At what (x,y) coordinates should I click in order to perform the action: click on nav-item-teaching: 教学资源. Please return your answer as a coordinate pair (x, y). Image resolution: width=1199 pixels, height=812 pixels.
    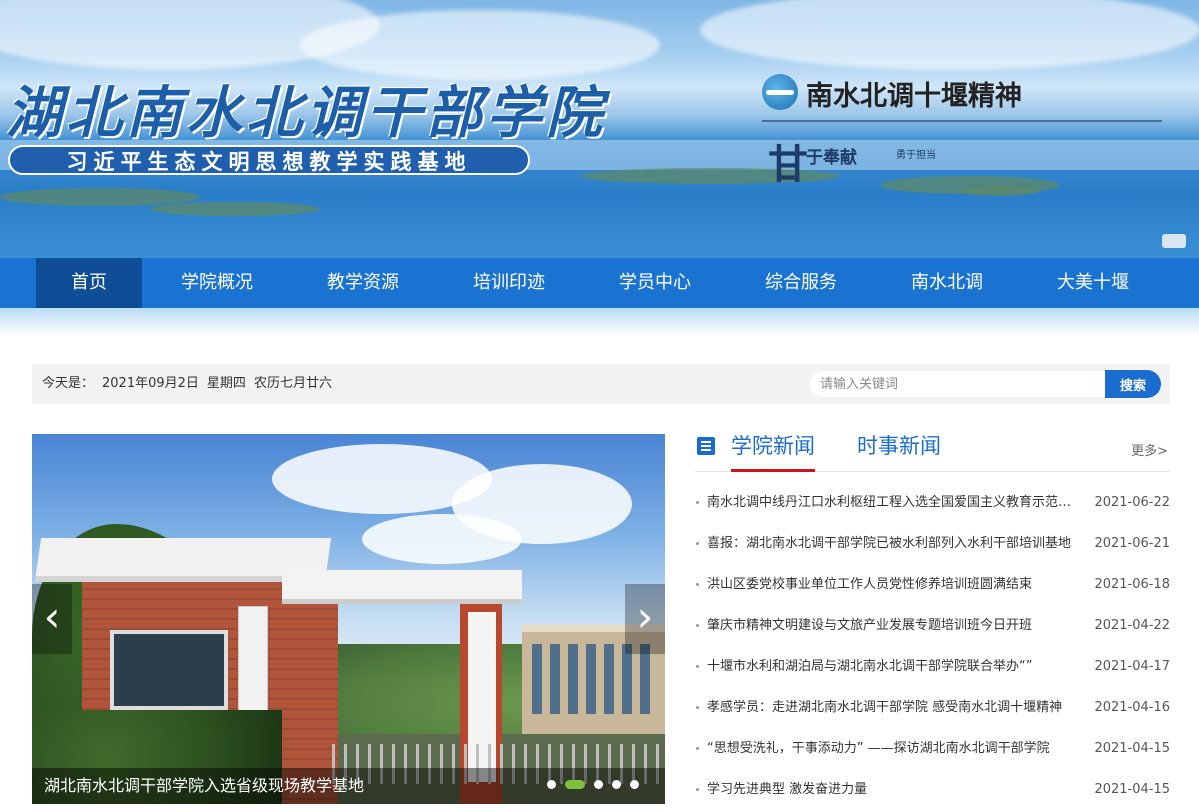
    Looking at the image, I should click on (363, 283).